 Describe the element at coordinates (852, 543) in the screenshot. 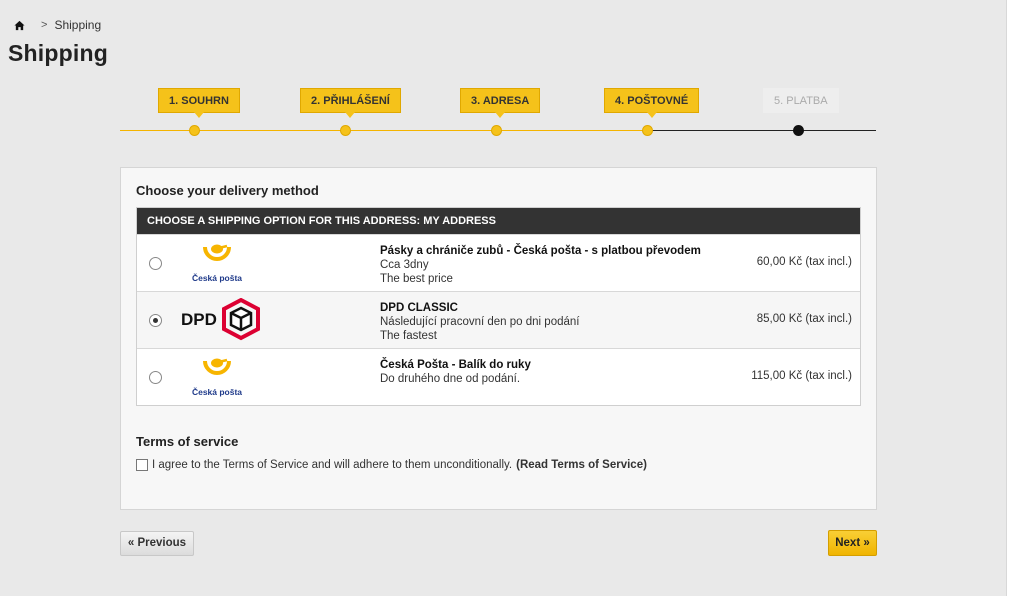

I see `next-button: Next »` at that location.